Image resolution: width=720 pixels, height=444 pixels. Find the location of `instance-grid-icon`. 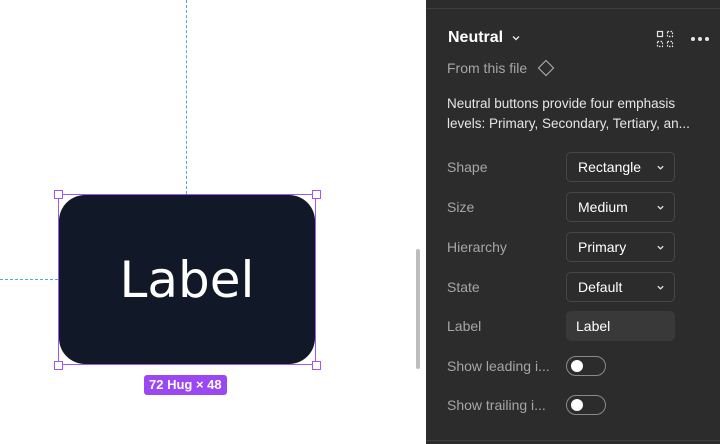

instance-grid-icon is located at coordinates (665, 39).